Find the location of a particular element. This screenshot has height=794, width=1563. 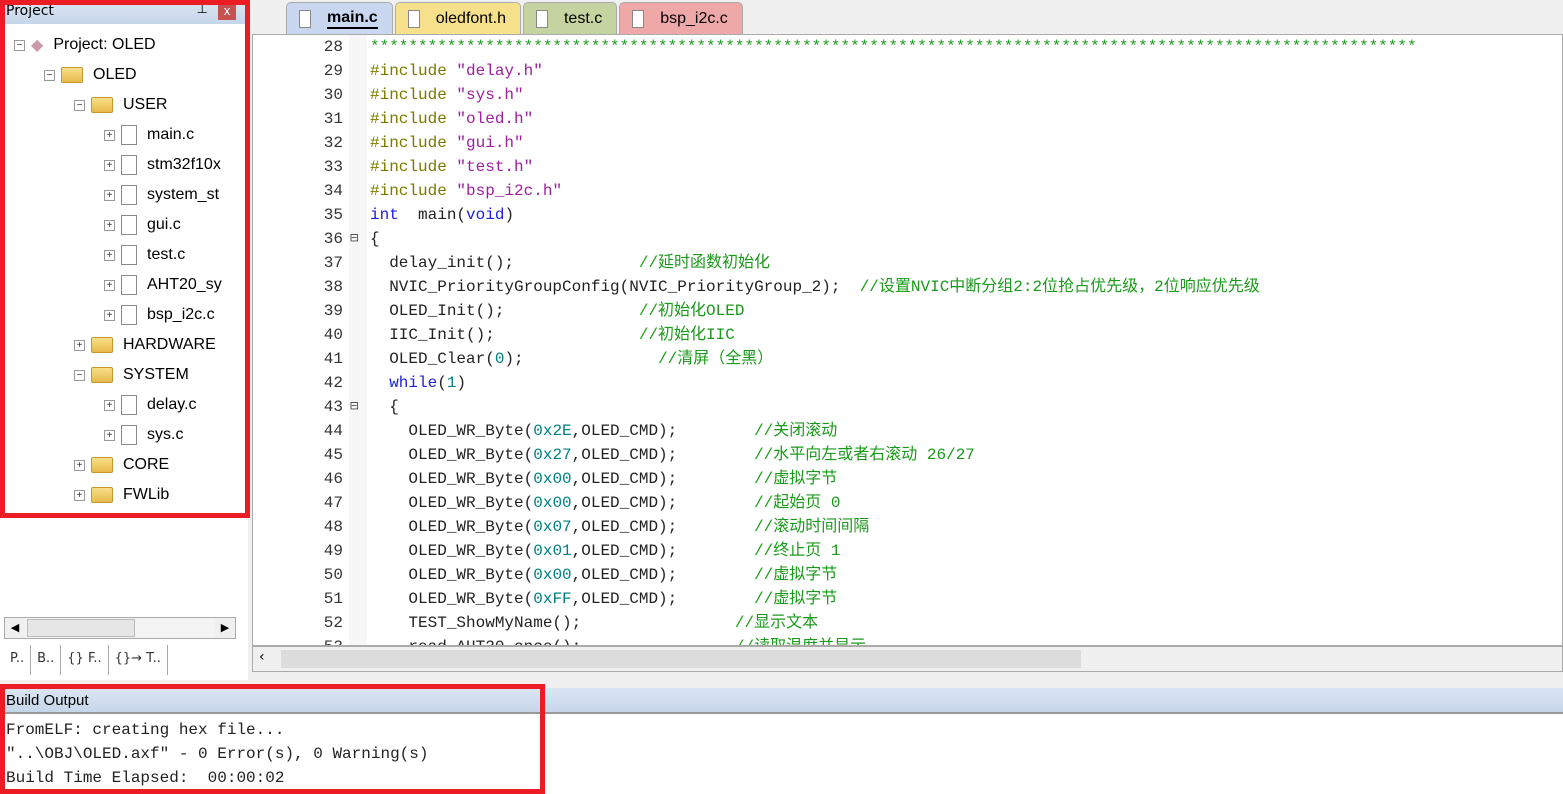

code-line: 43 {⊟ is located at coordinates (907, 407).